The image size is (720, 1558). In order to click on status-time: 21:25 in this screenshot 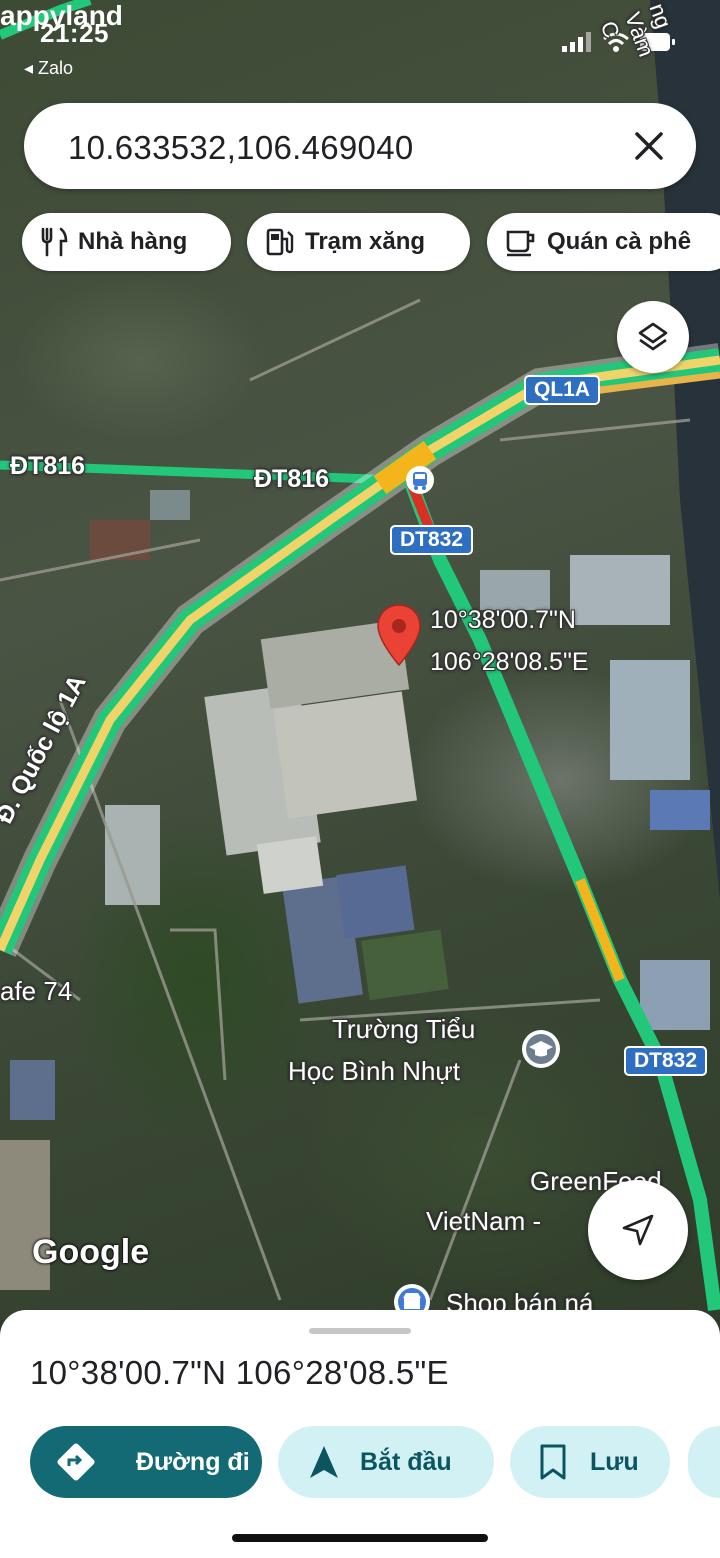, I will do `click(74, 33)`.